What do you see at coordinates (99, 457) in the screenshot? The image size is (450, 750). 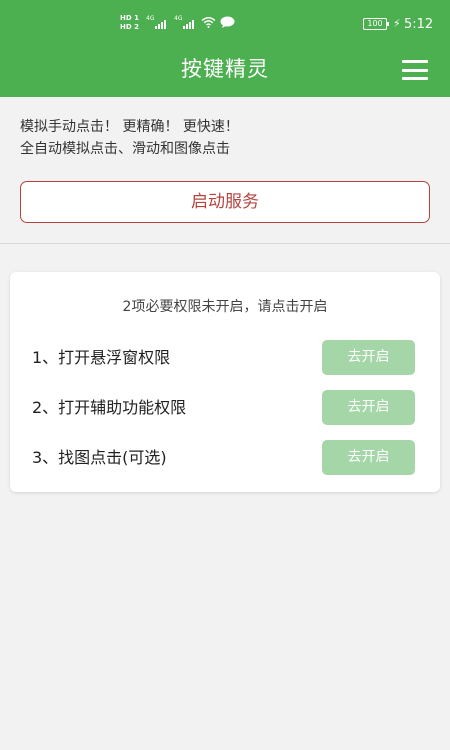 I see `permission-label: 3、找图点击(可选)` at bounding box center [99, 457].